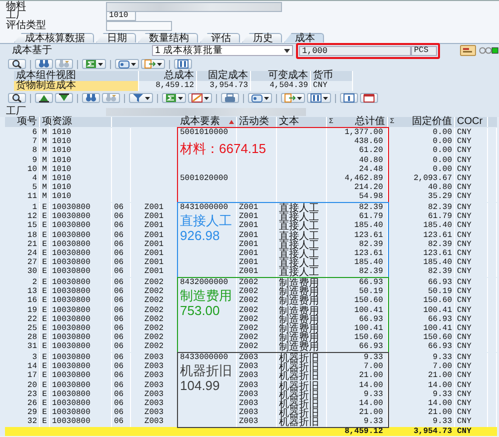  I want to click on tab: 成本核算数据, so click(54, 37).